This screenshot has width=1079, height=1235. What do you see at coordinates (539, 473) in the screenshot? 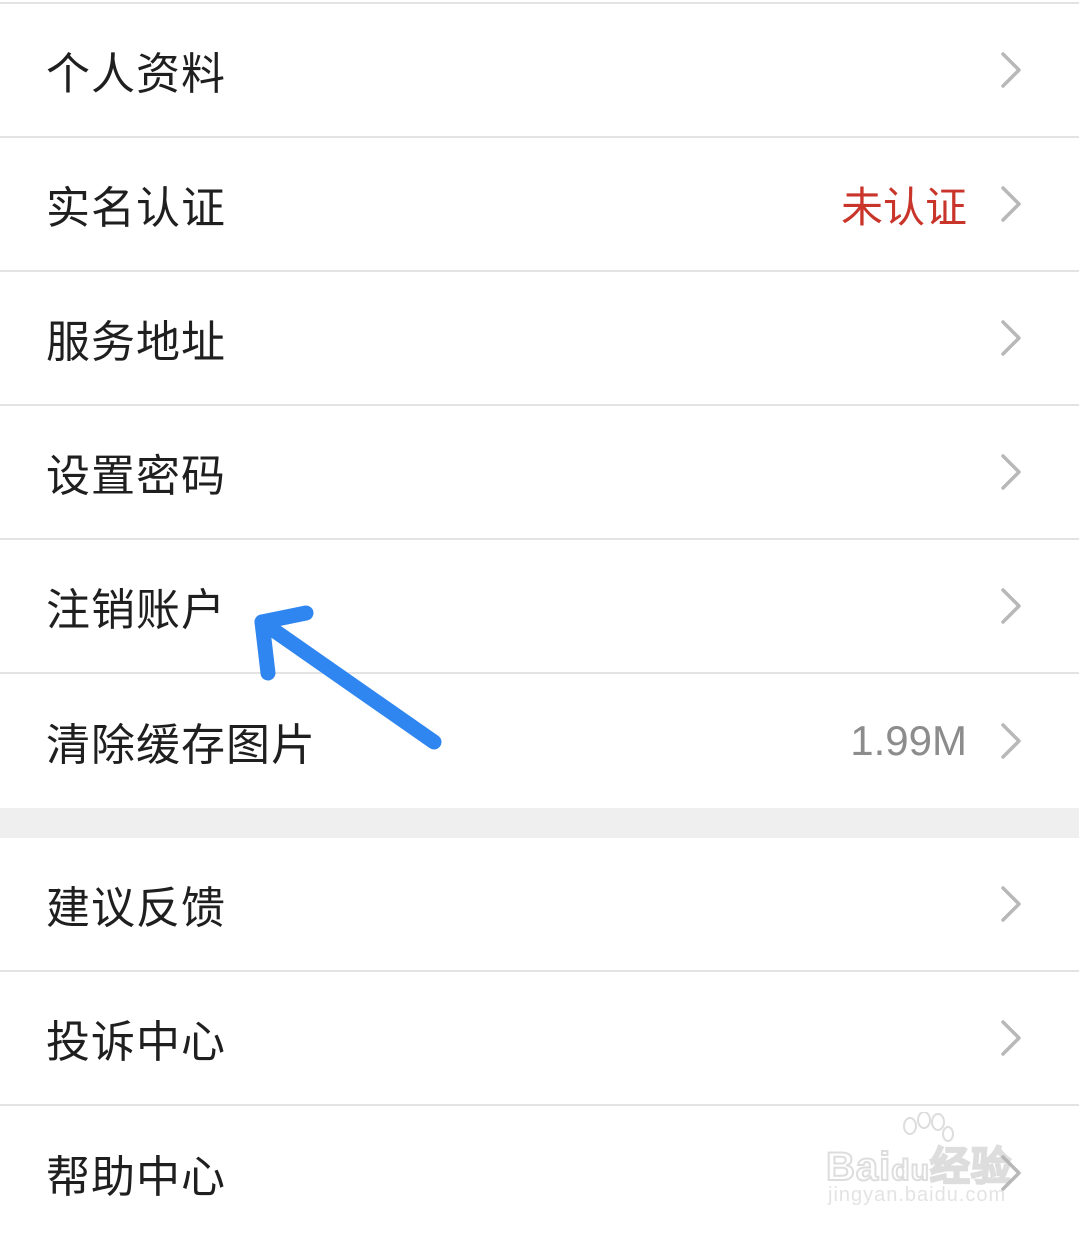
I see `row-set-password: 设置密码` at bounding box center [539, 473].